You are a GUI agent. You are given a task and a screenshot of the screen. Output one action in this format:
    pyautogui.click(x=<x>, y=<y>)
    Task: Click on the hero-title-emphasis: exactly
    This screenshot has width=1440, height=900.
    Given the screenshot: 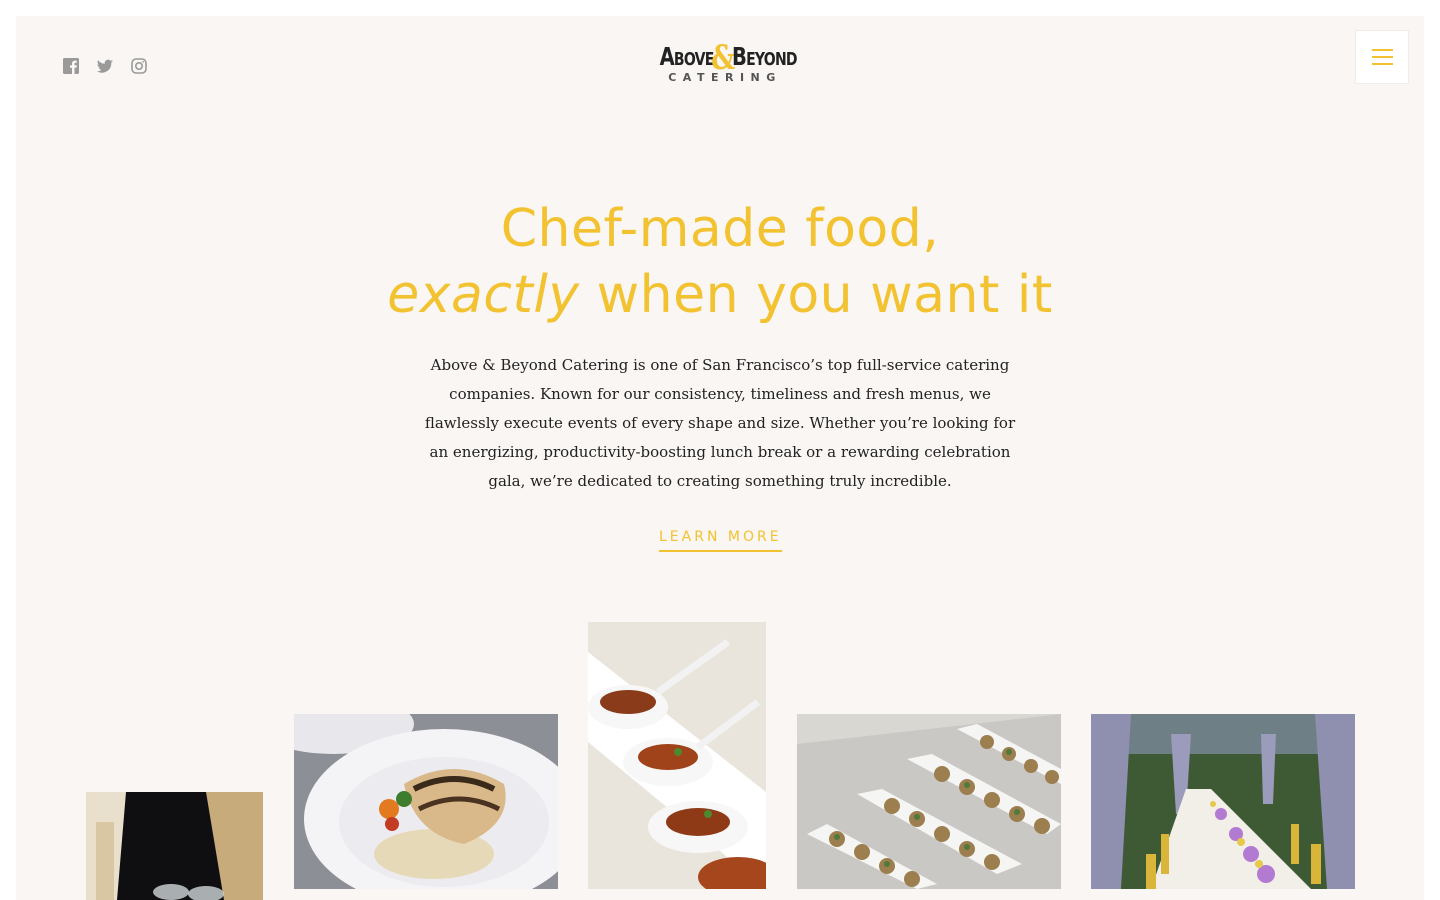 What is the action you would take?
    pyautogui.click(x=483, y=295)
    